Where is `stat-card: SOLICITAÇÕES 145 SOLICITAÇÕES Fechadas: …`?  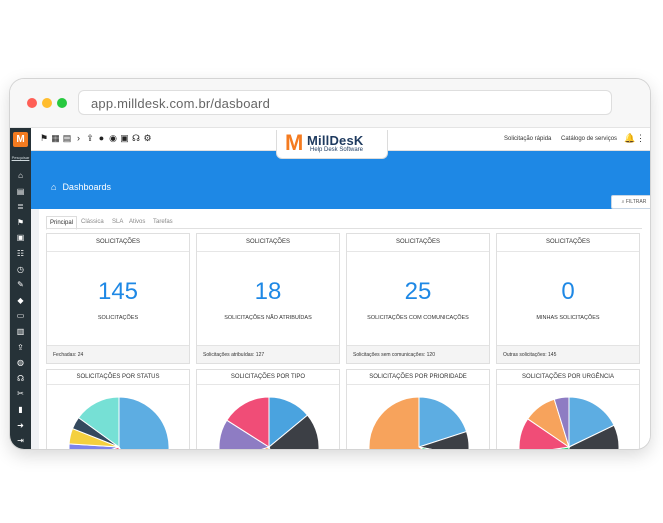 stat-card: SOLICITAÇÕES 145 SOLICITAÇÕES Fechadas: … is located at coordinates (118, 298).